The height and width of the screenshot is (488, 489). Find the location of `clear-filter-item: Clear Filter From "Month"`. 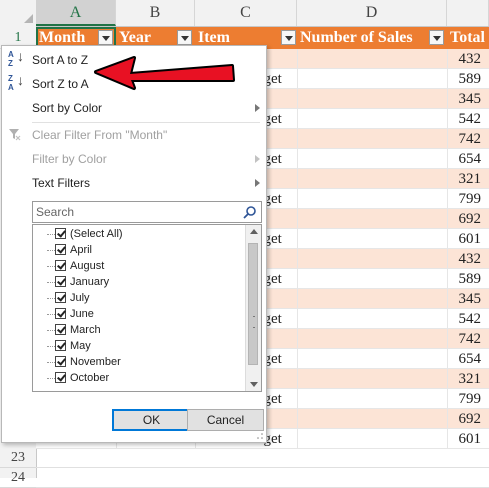

clear-filter-item: Clear Filter From "Month" is located at coordinates (134, 135).